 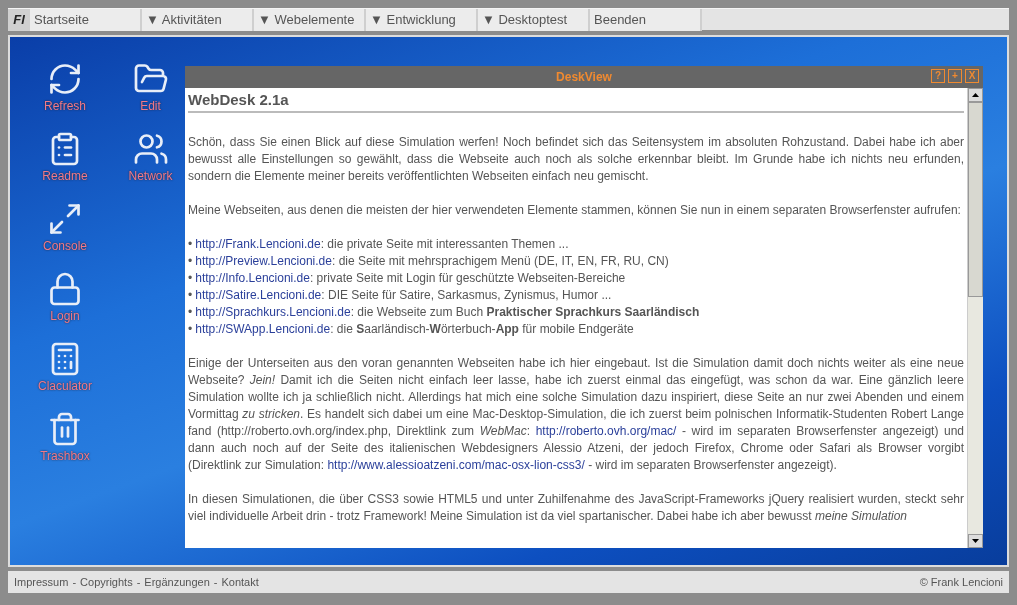 I want to click on menu-item: ▼ Webelemente, so click(x=310, y=20).